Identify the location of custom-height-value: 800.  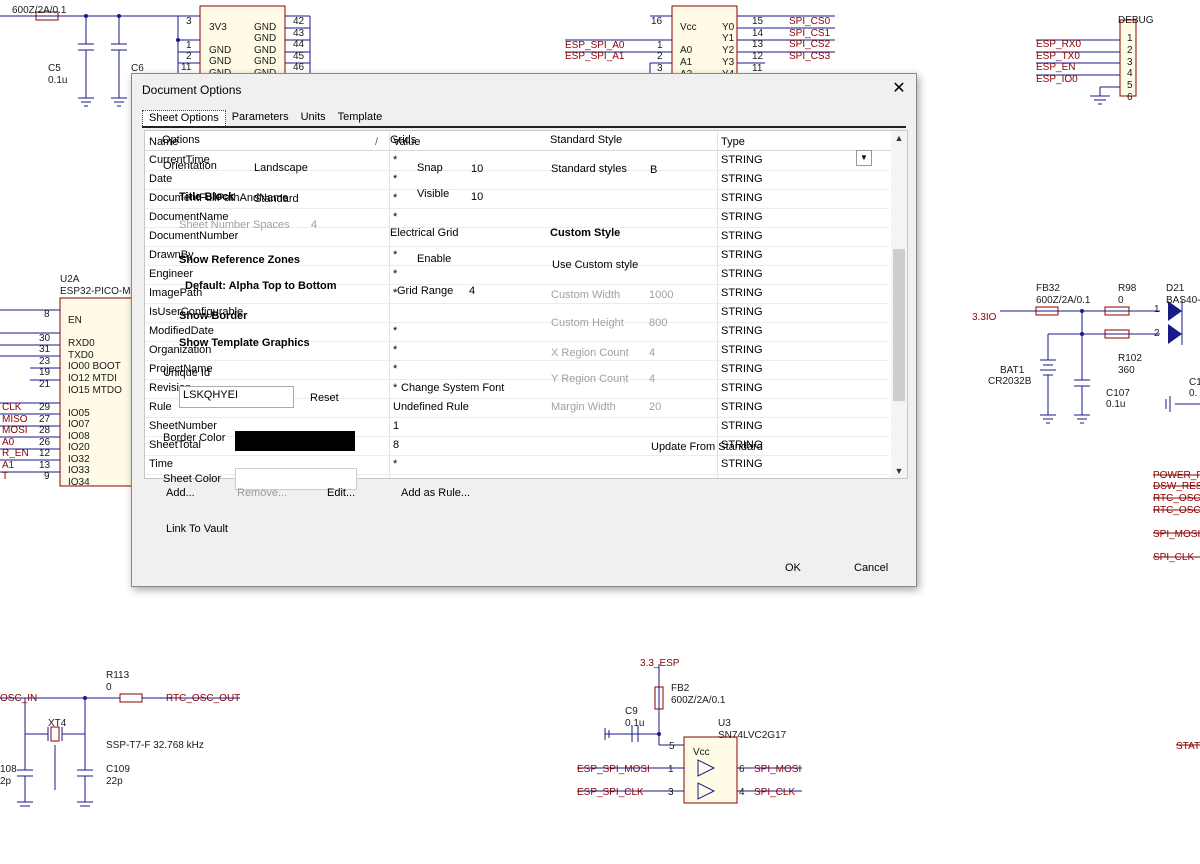
(658, 323).